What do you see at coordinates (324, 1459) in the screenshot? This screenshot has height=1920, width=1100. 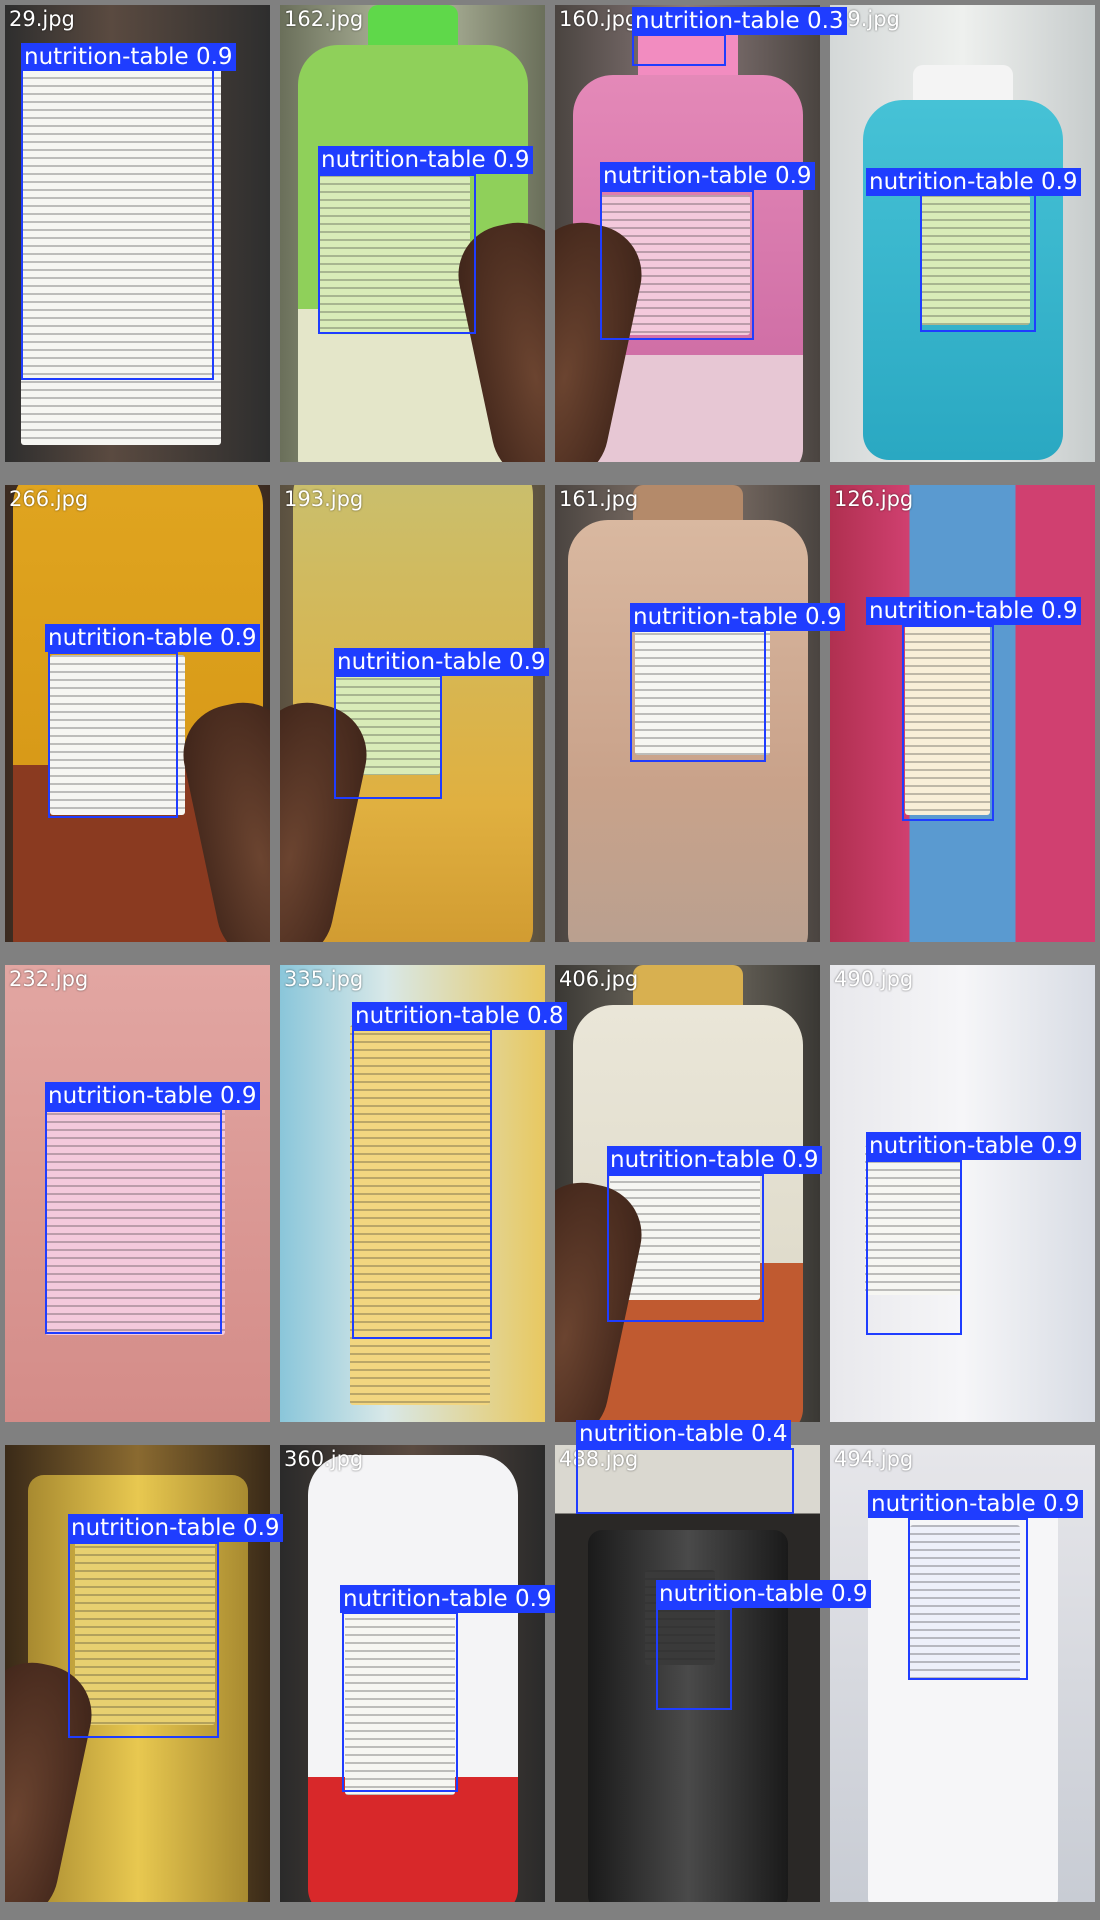 I see `file-name: 360.jpg` at bounding box center [324, 1459].